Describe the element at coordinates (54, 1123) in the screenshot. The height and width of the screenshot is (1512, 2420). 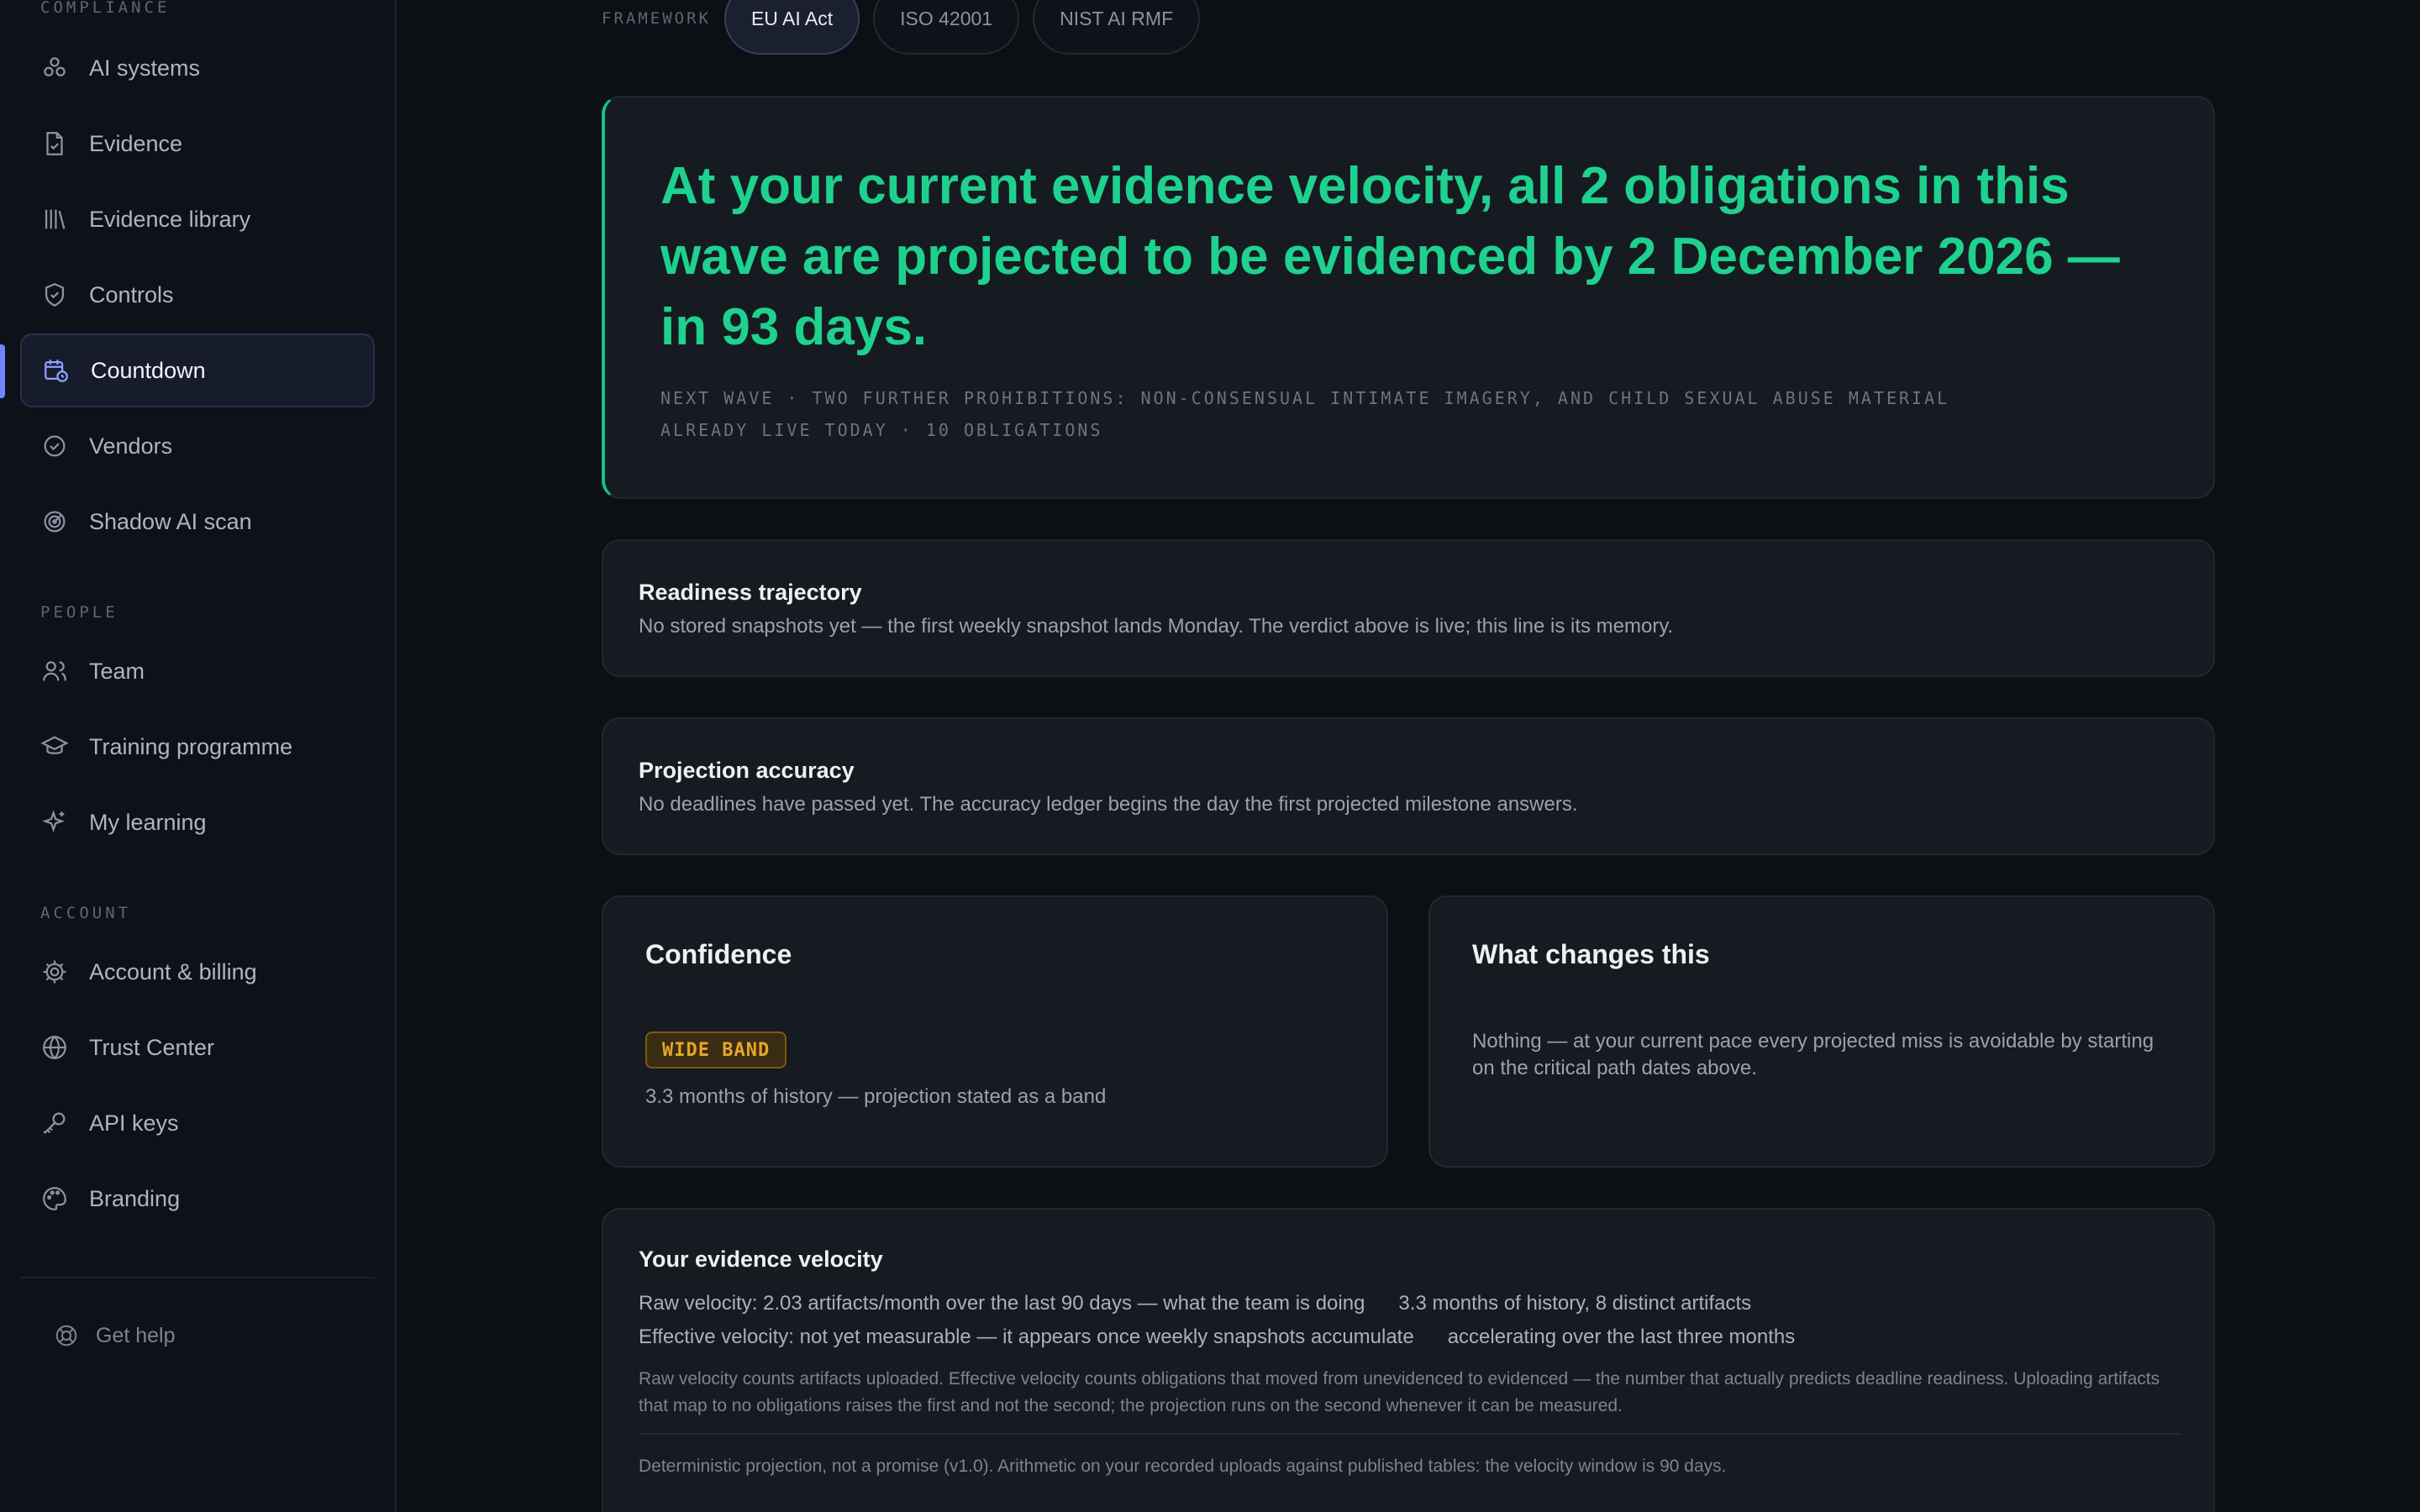
I see `key-icon` at that location.